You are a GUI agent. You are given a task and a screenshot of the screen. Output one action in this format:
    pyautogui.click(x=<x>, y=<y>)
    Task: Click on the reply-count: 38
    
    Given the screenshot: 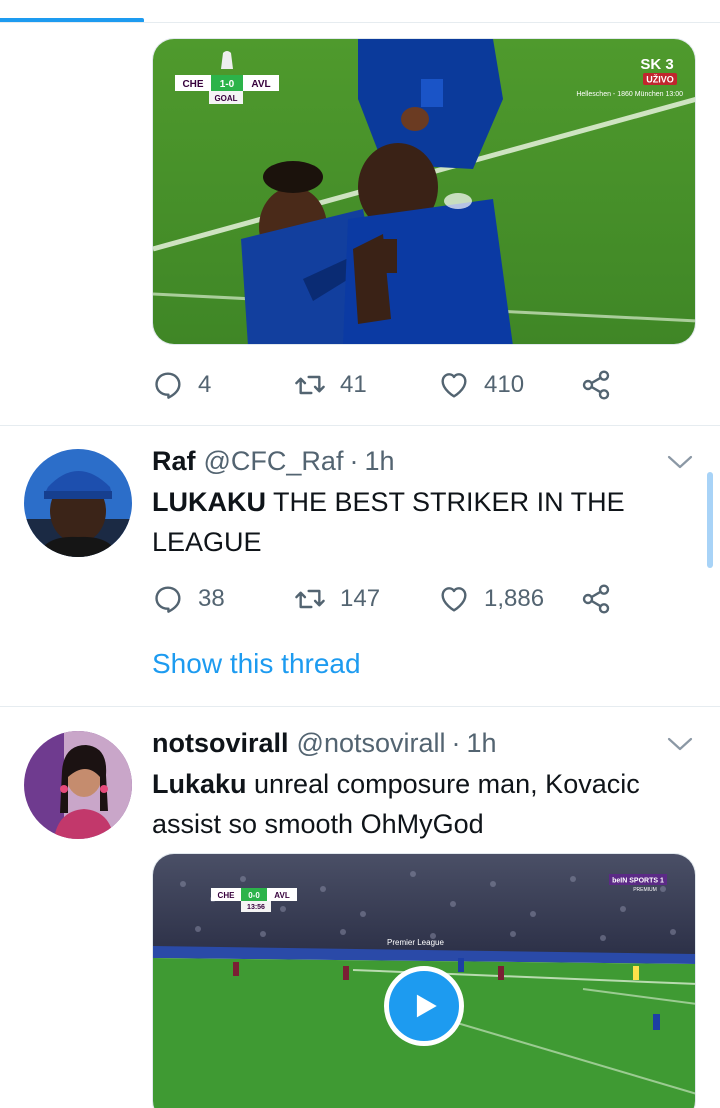 What is the action you would take?
    pyautogui.click(x=211, y=598)
    